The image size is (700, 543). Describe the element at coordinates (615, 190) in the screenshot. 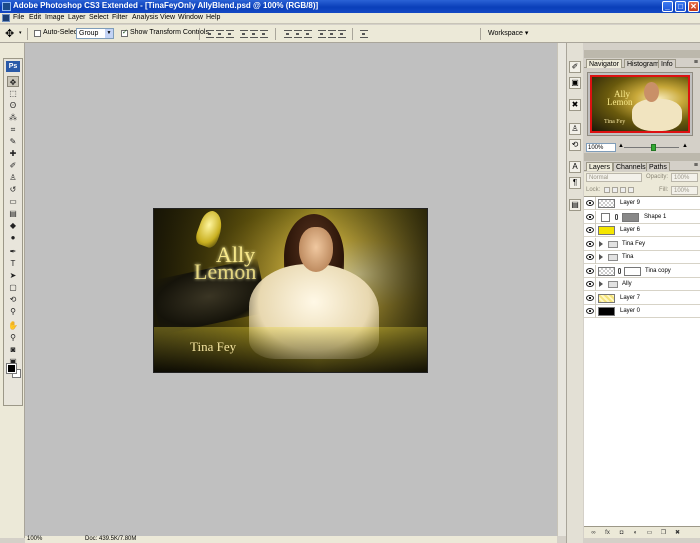

I see `lock-pixels-icon` at that location.